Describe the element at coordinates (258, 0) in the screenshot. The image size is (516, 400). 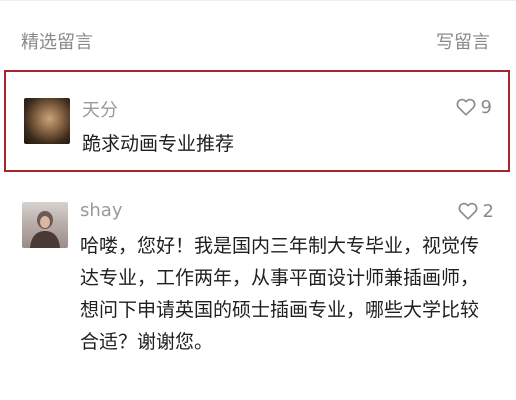
I see `top-divider` at that location.